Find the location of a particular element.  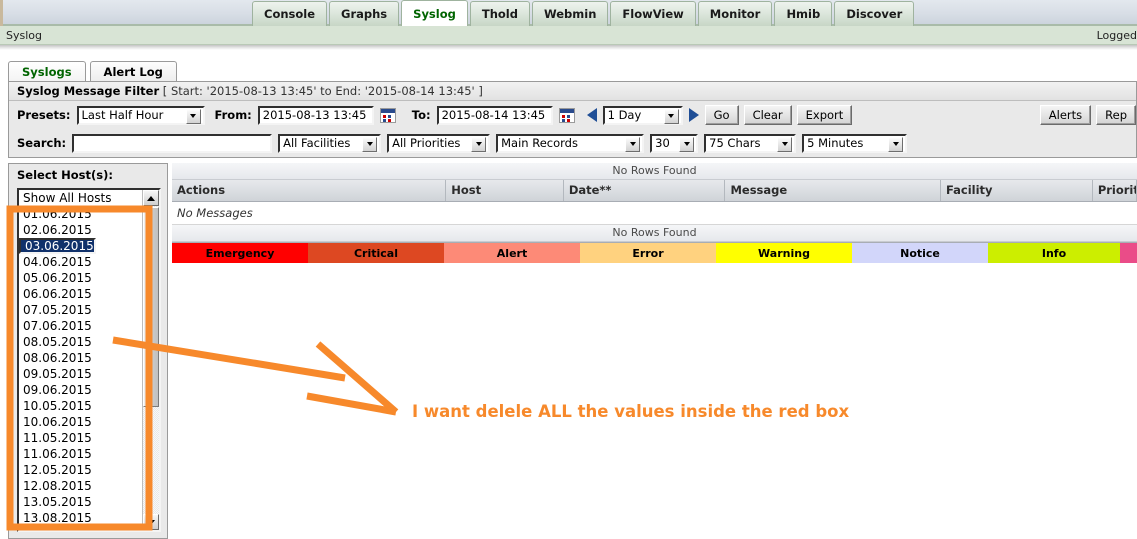

host-list-scrollbar is located at coordinates (150, 360).